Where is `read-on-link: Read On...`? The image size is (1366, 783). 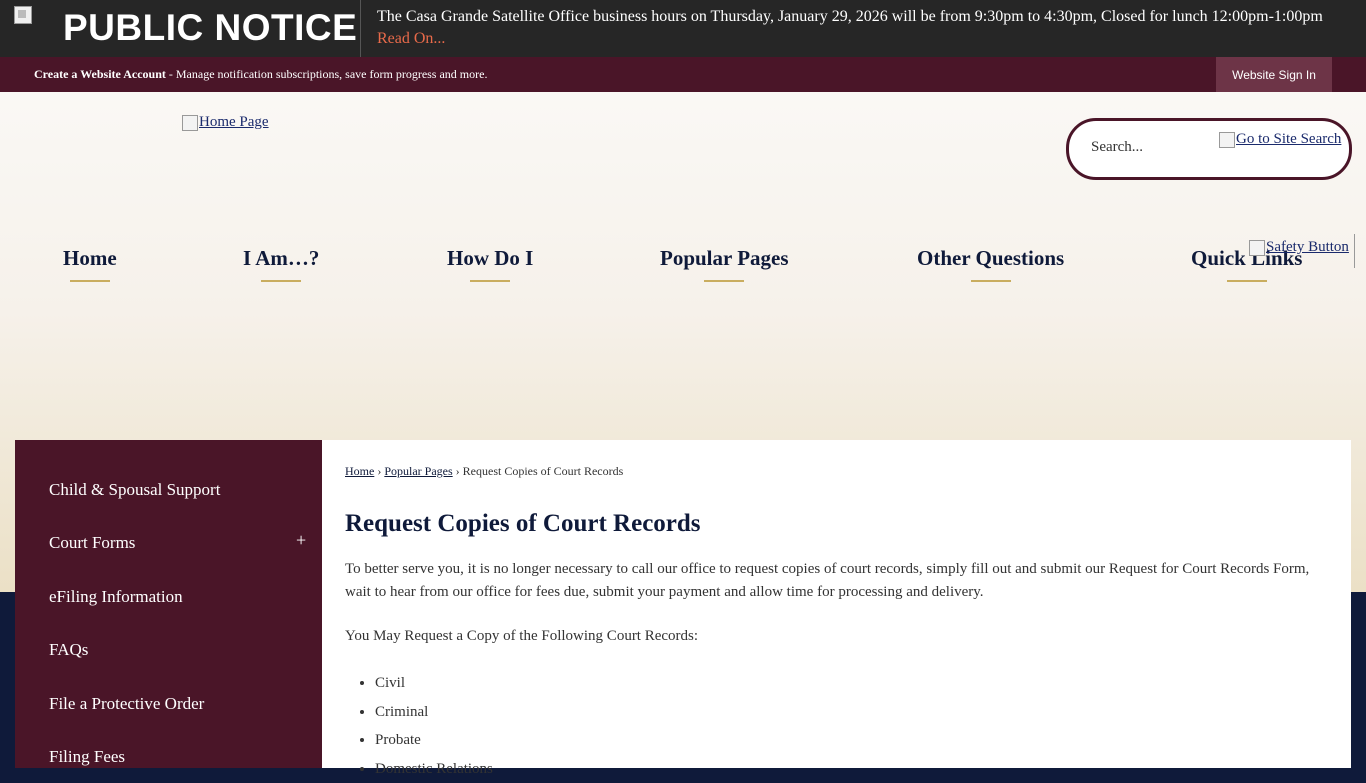
read-on-link: Read On... is located at coordinates (411, 39).